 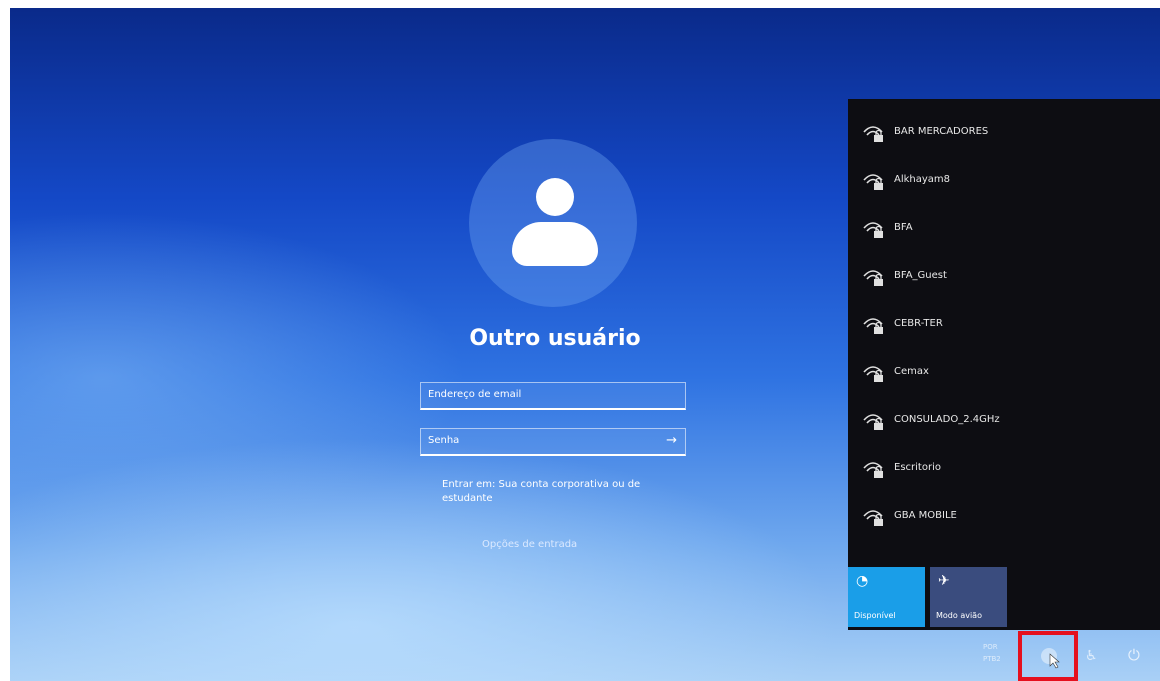 I want to click on network-item: GBA MOBILE, so click(x=1007, y=517).